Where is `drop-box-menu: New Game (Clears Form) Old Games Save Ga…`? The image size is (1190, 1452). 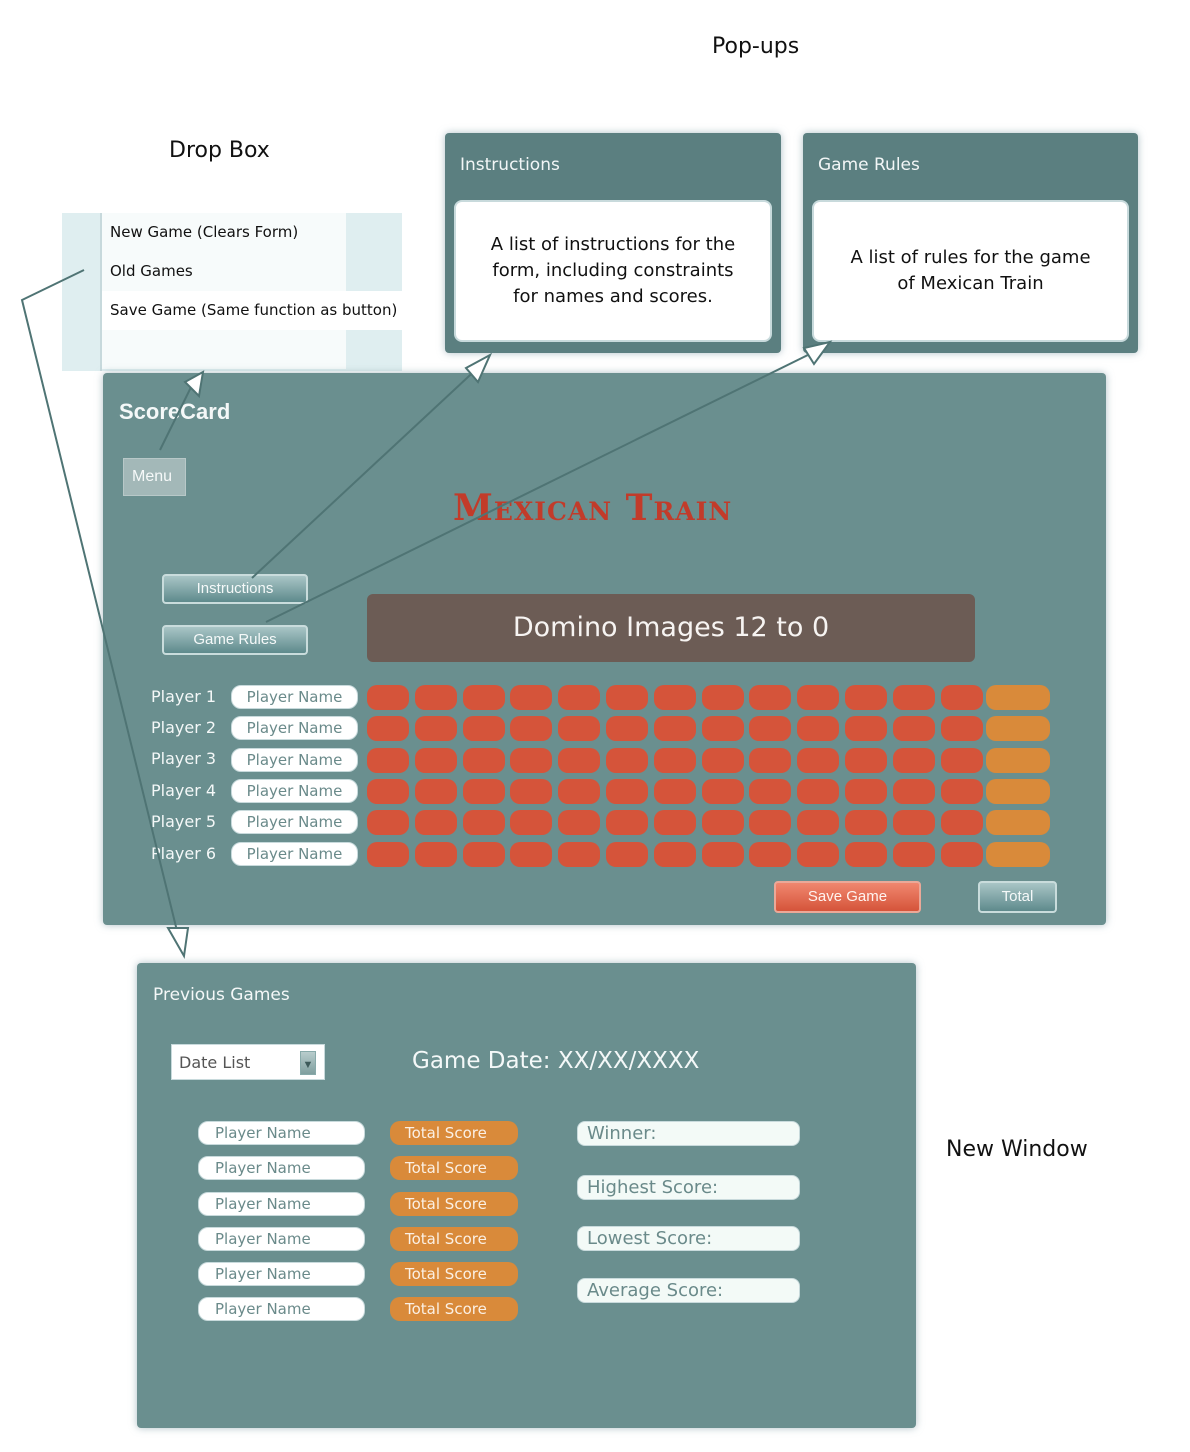 drop-box-menu: New Game (Clears Form) Old Games Save Ga… is located at coordinates (235, 292).